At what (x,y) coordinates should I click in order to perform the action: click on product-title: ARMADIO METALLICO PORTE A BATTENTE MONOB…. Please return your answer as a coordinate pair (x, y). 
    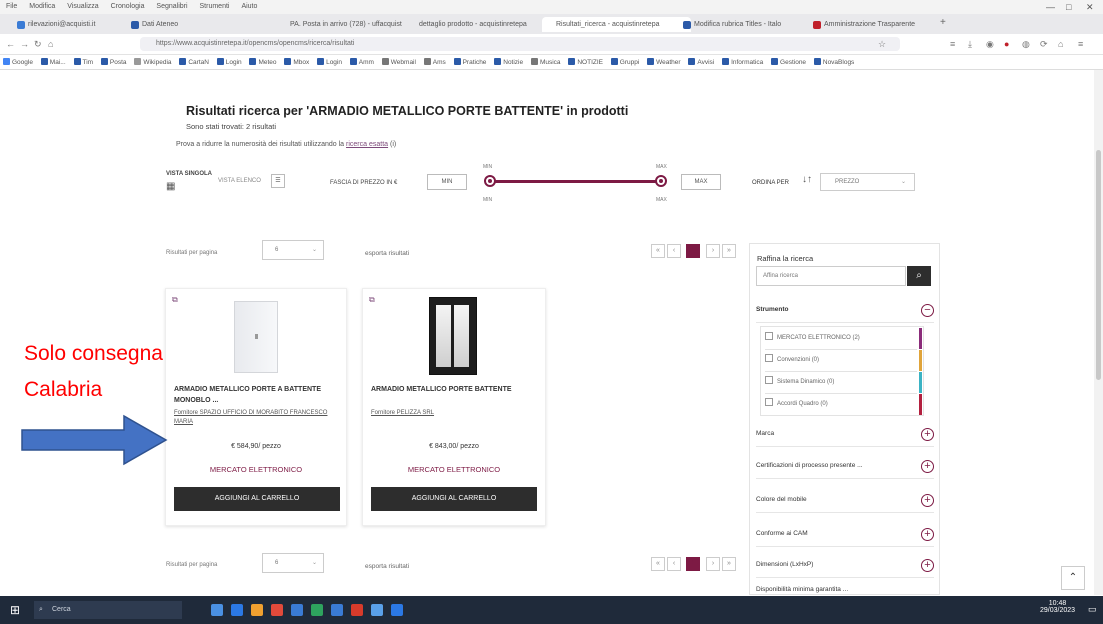
    Looking at the image, I should click on (254, 395).